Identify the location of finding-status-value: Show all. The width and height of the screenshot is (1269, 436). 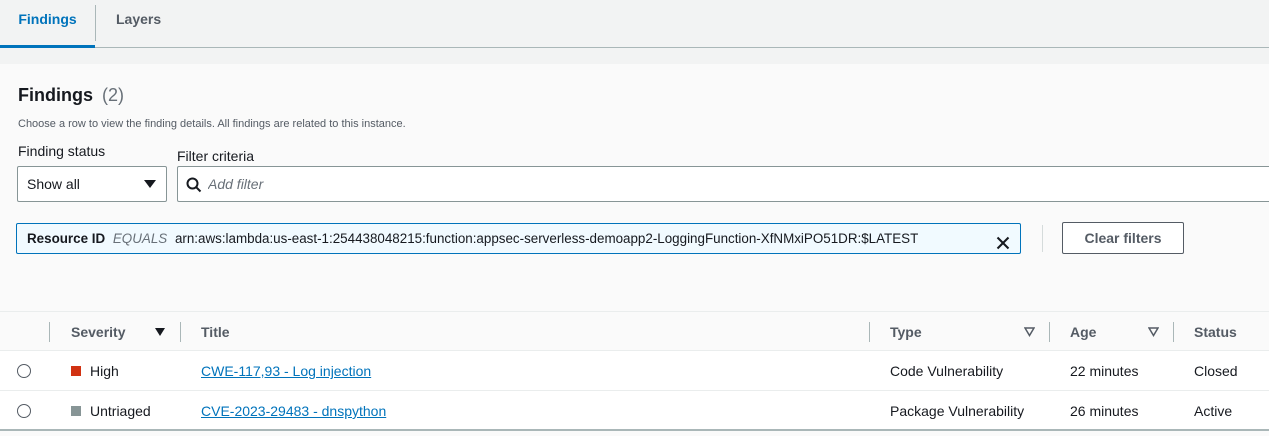
(53, 184).